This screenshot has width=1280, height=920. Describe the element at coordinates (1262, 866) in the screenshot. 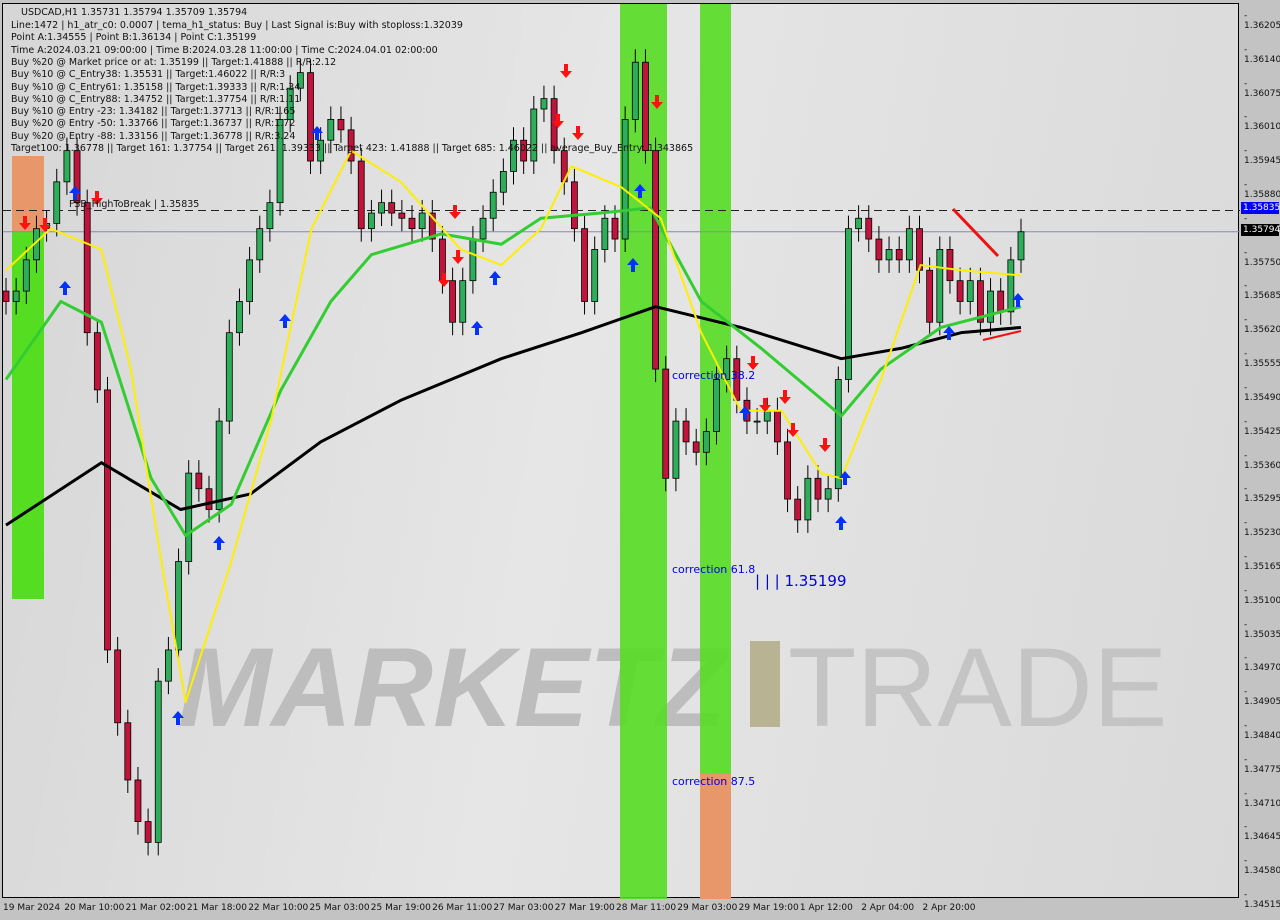

I see `price-tick-label: - 1.34580` at that location.